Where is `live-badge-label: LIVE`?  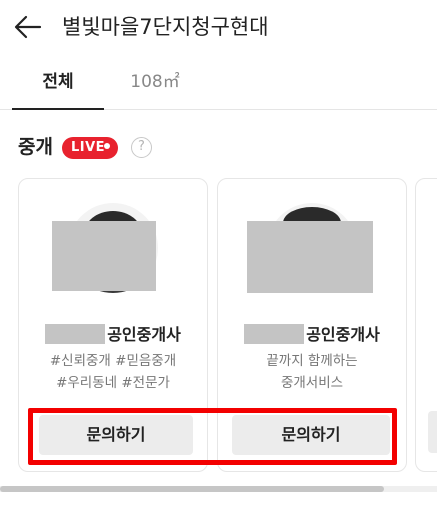
live-badge-label: LIVE is located at coordinates (88, 147).